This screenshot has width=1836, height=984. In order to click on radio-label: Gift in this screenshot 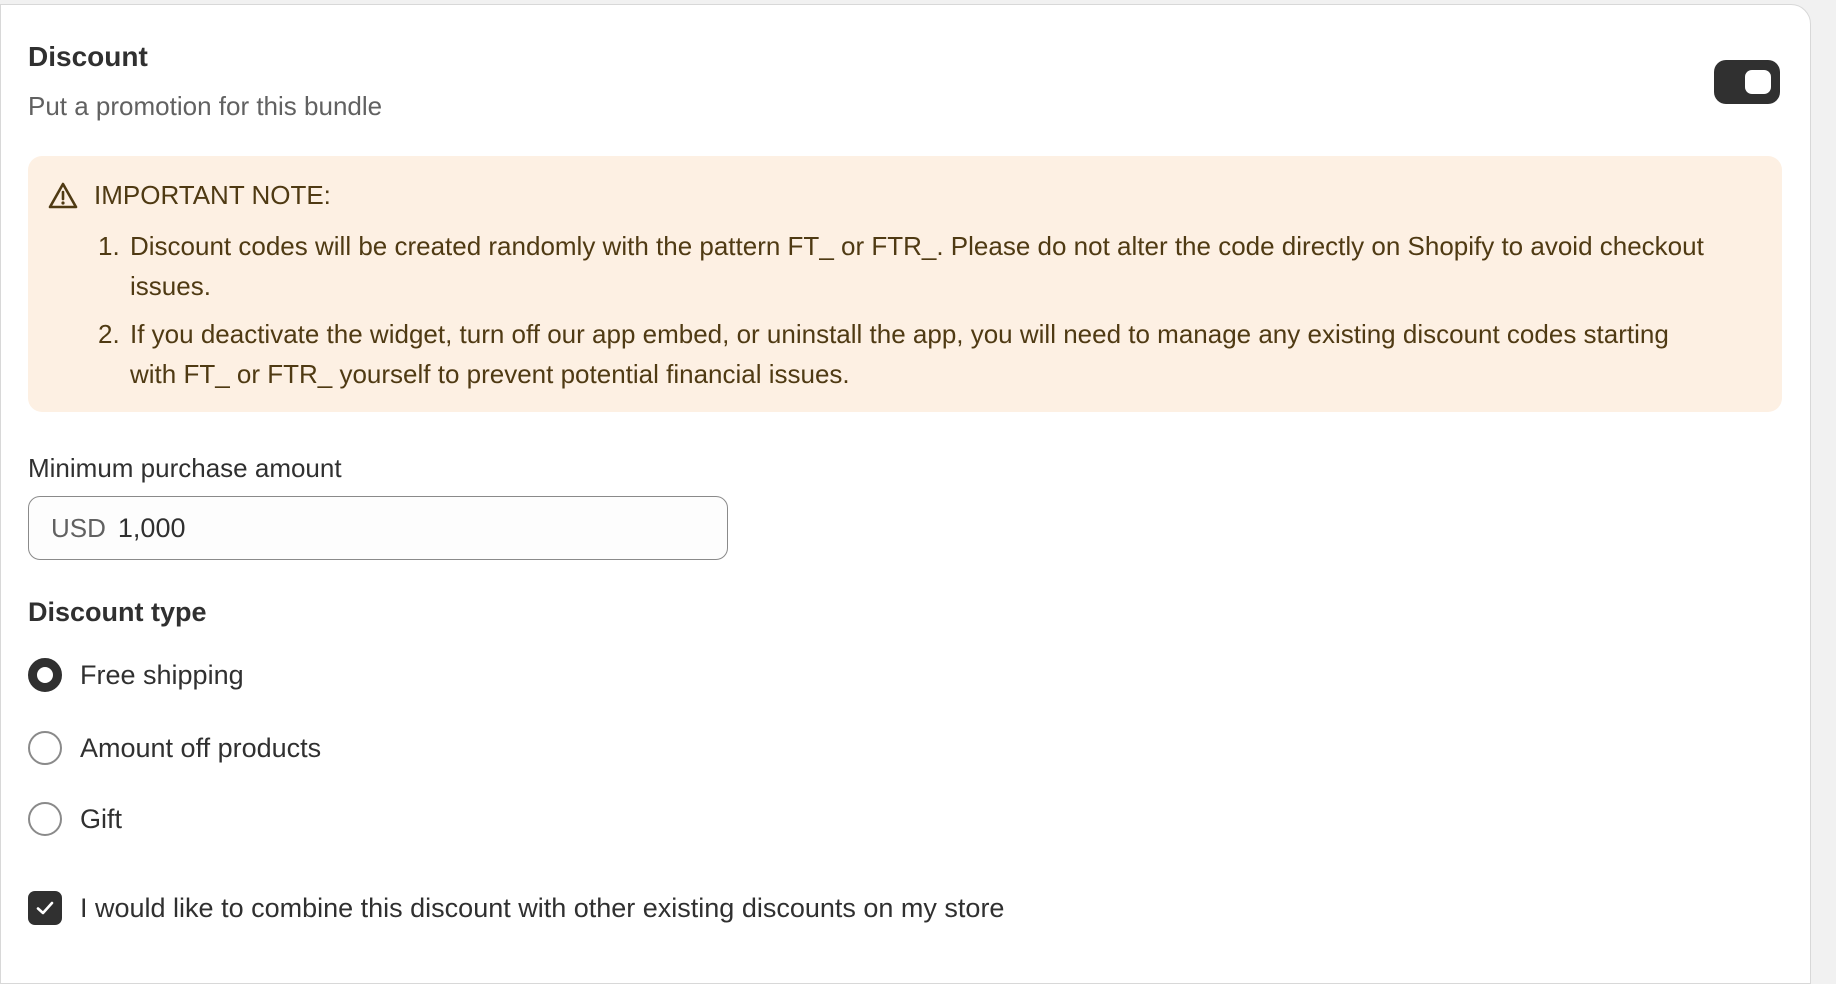, I will do `click(101, 818)`.